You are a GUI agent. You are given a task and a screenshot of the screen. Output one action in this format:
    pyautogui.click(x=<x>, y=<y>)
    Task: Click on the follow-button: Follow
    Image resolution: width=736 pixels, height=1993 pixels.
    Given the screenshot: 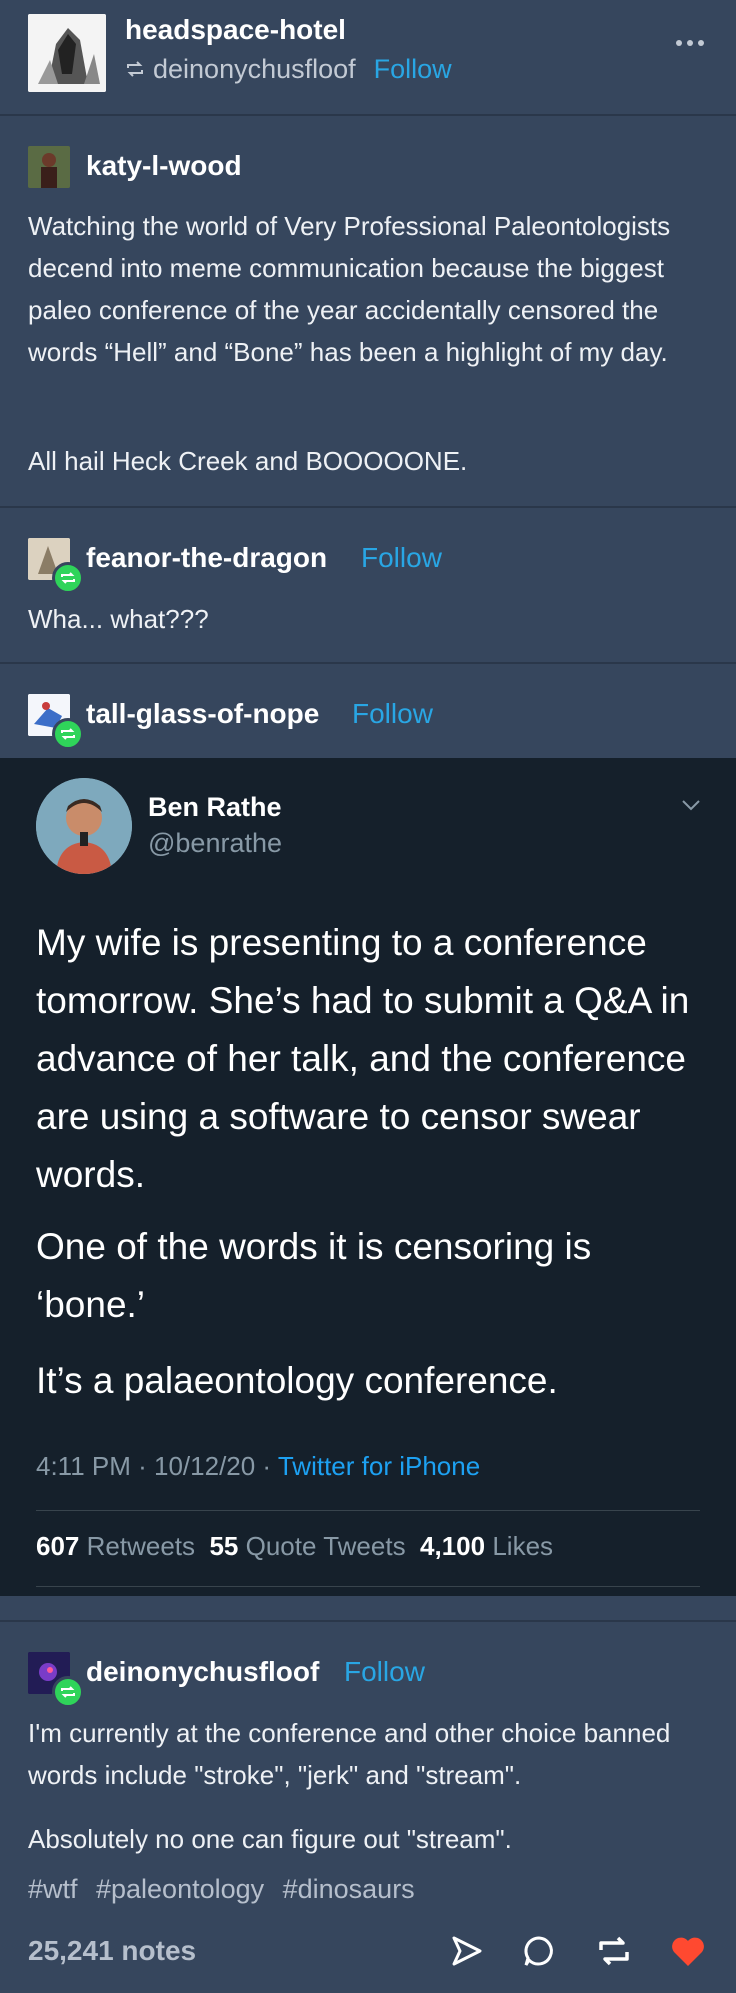 What is the action you would take?
    pyautogui.click(x=413, y=69)
    